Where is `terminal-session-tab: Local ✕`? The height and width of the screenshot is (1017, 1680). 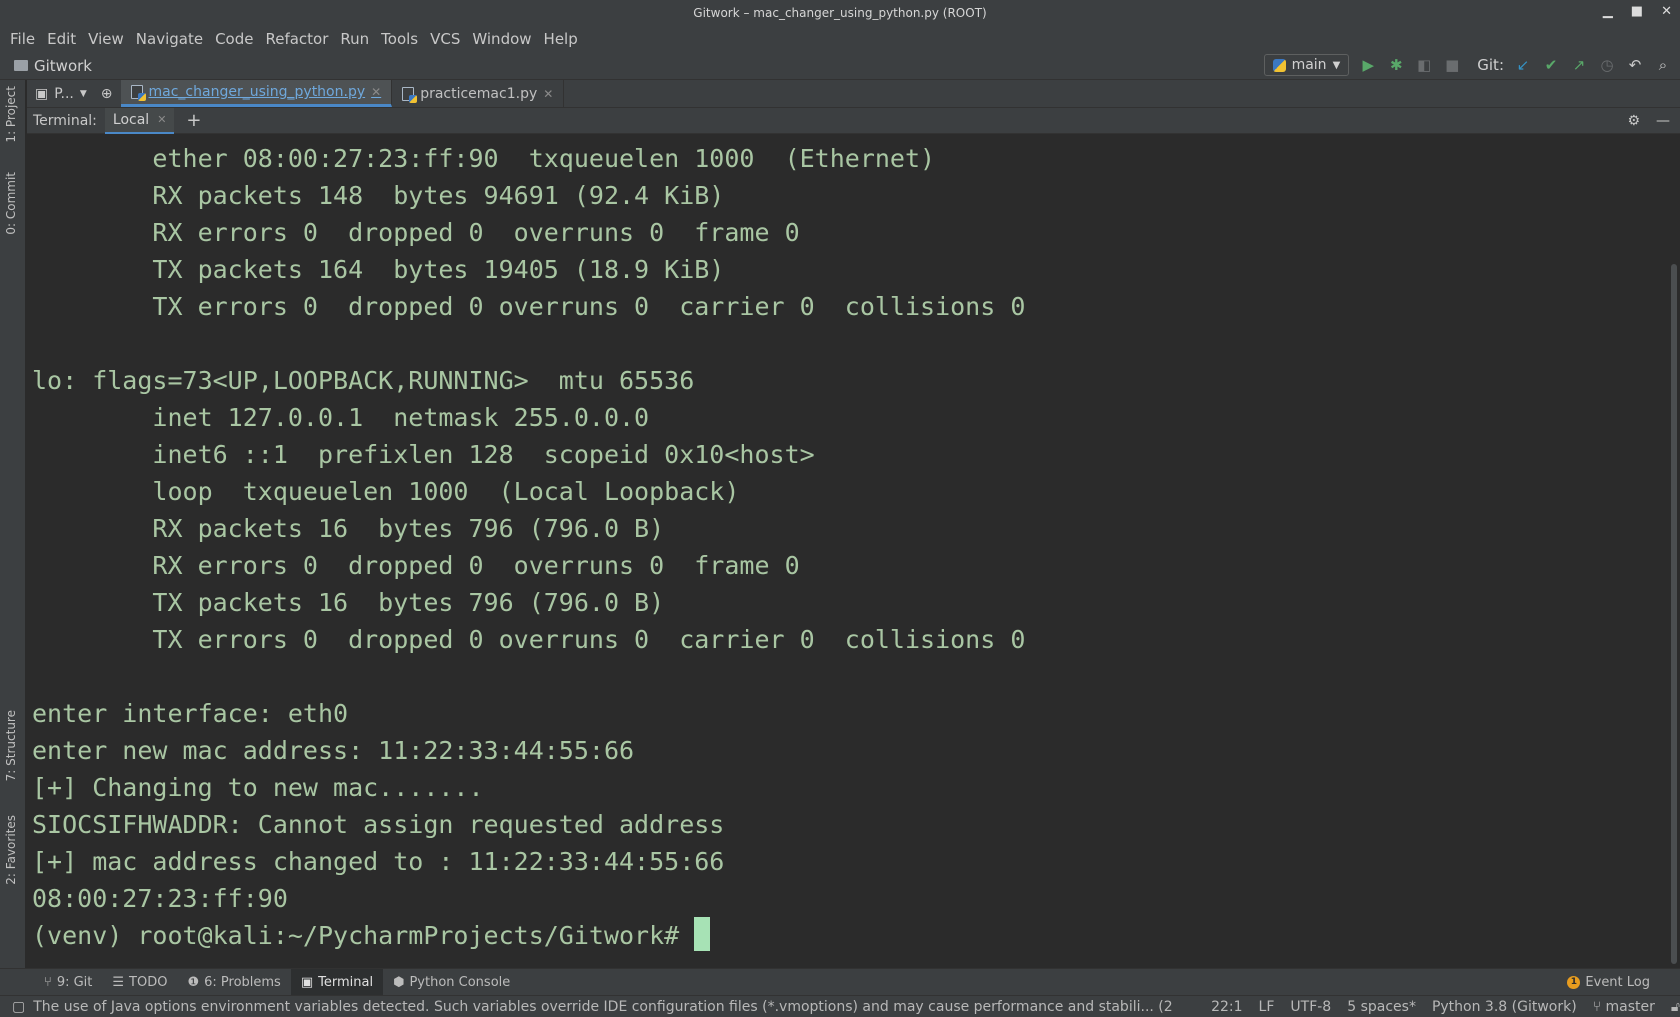
terminal-session-tab: Local ✕ is located at coordinates (139, 120).